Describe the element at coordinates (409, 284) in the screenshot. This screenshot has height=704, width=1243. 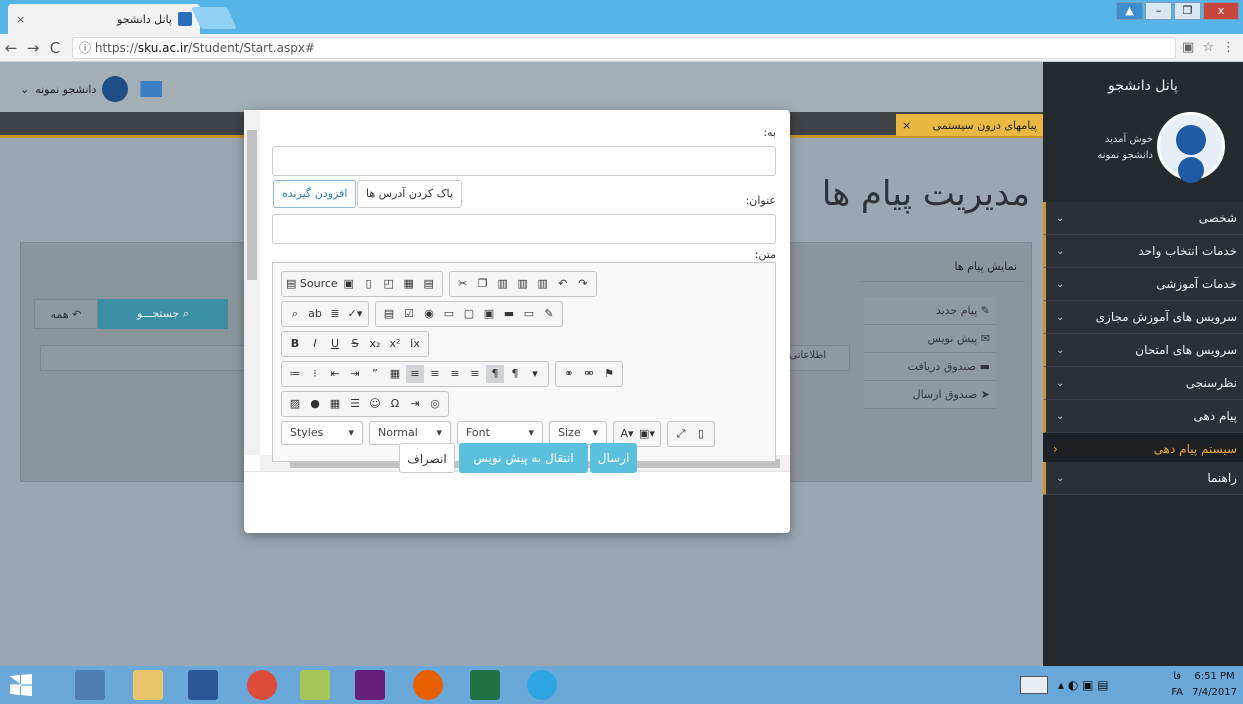
I see `print-icon: ▦` at that location.